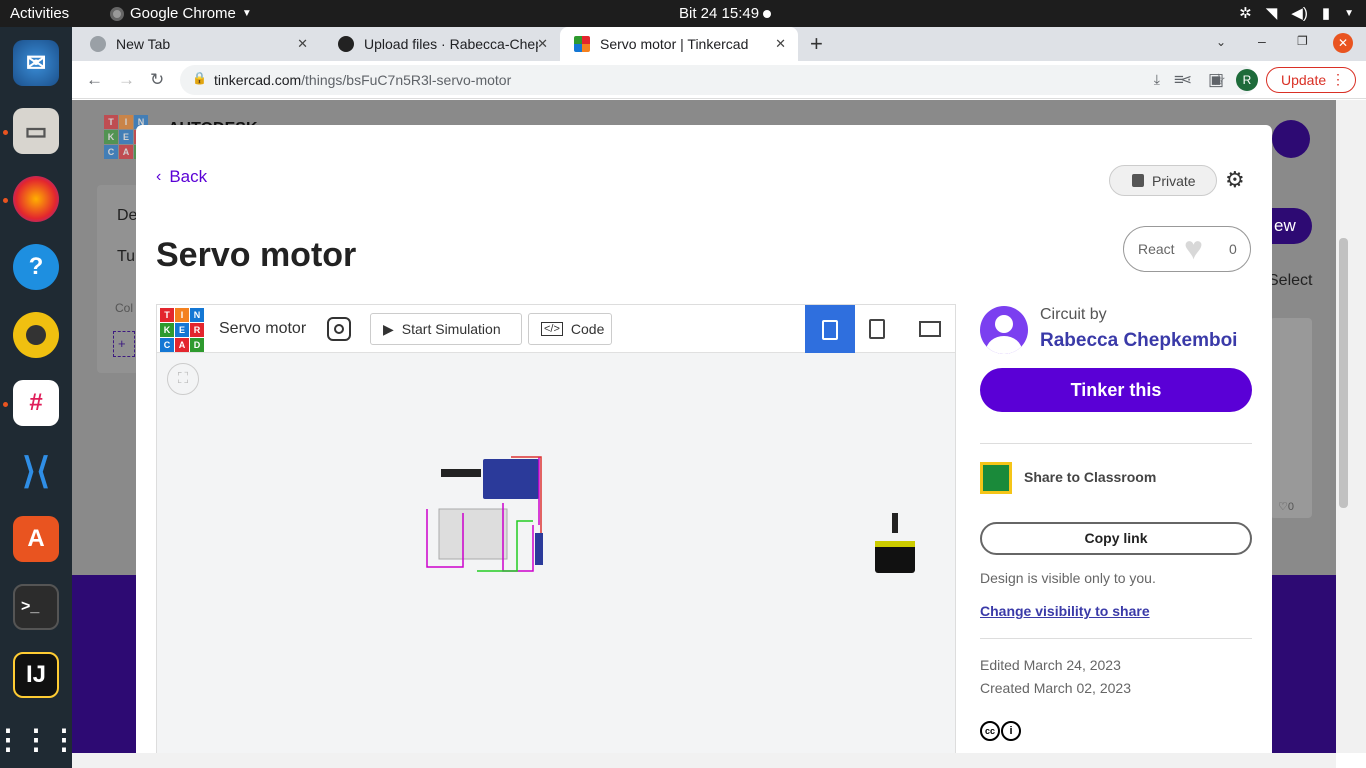 Image resolution: width=1366 pixels, height=768 pixels. I want to click on heart-icon: ♥, so click(1193, 248).